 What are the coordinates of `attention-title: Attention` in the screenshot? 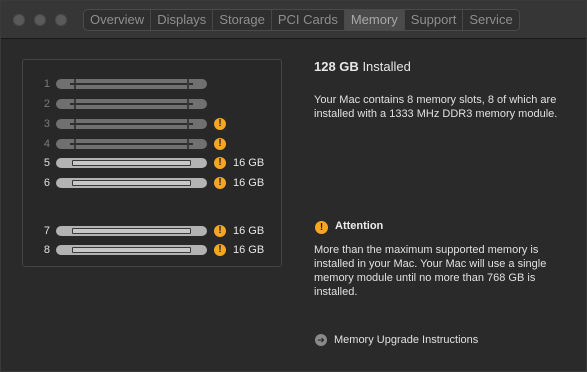 It's located at (359, 226).